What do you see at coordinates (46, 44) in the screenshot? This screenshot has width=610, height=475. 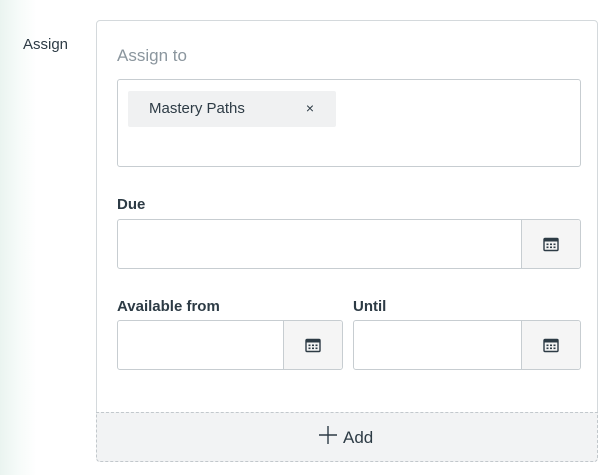 I see `assign-label: Assign` at bounding box center [46, 44].